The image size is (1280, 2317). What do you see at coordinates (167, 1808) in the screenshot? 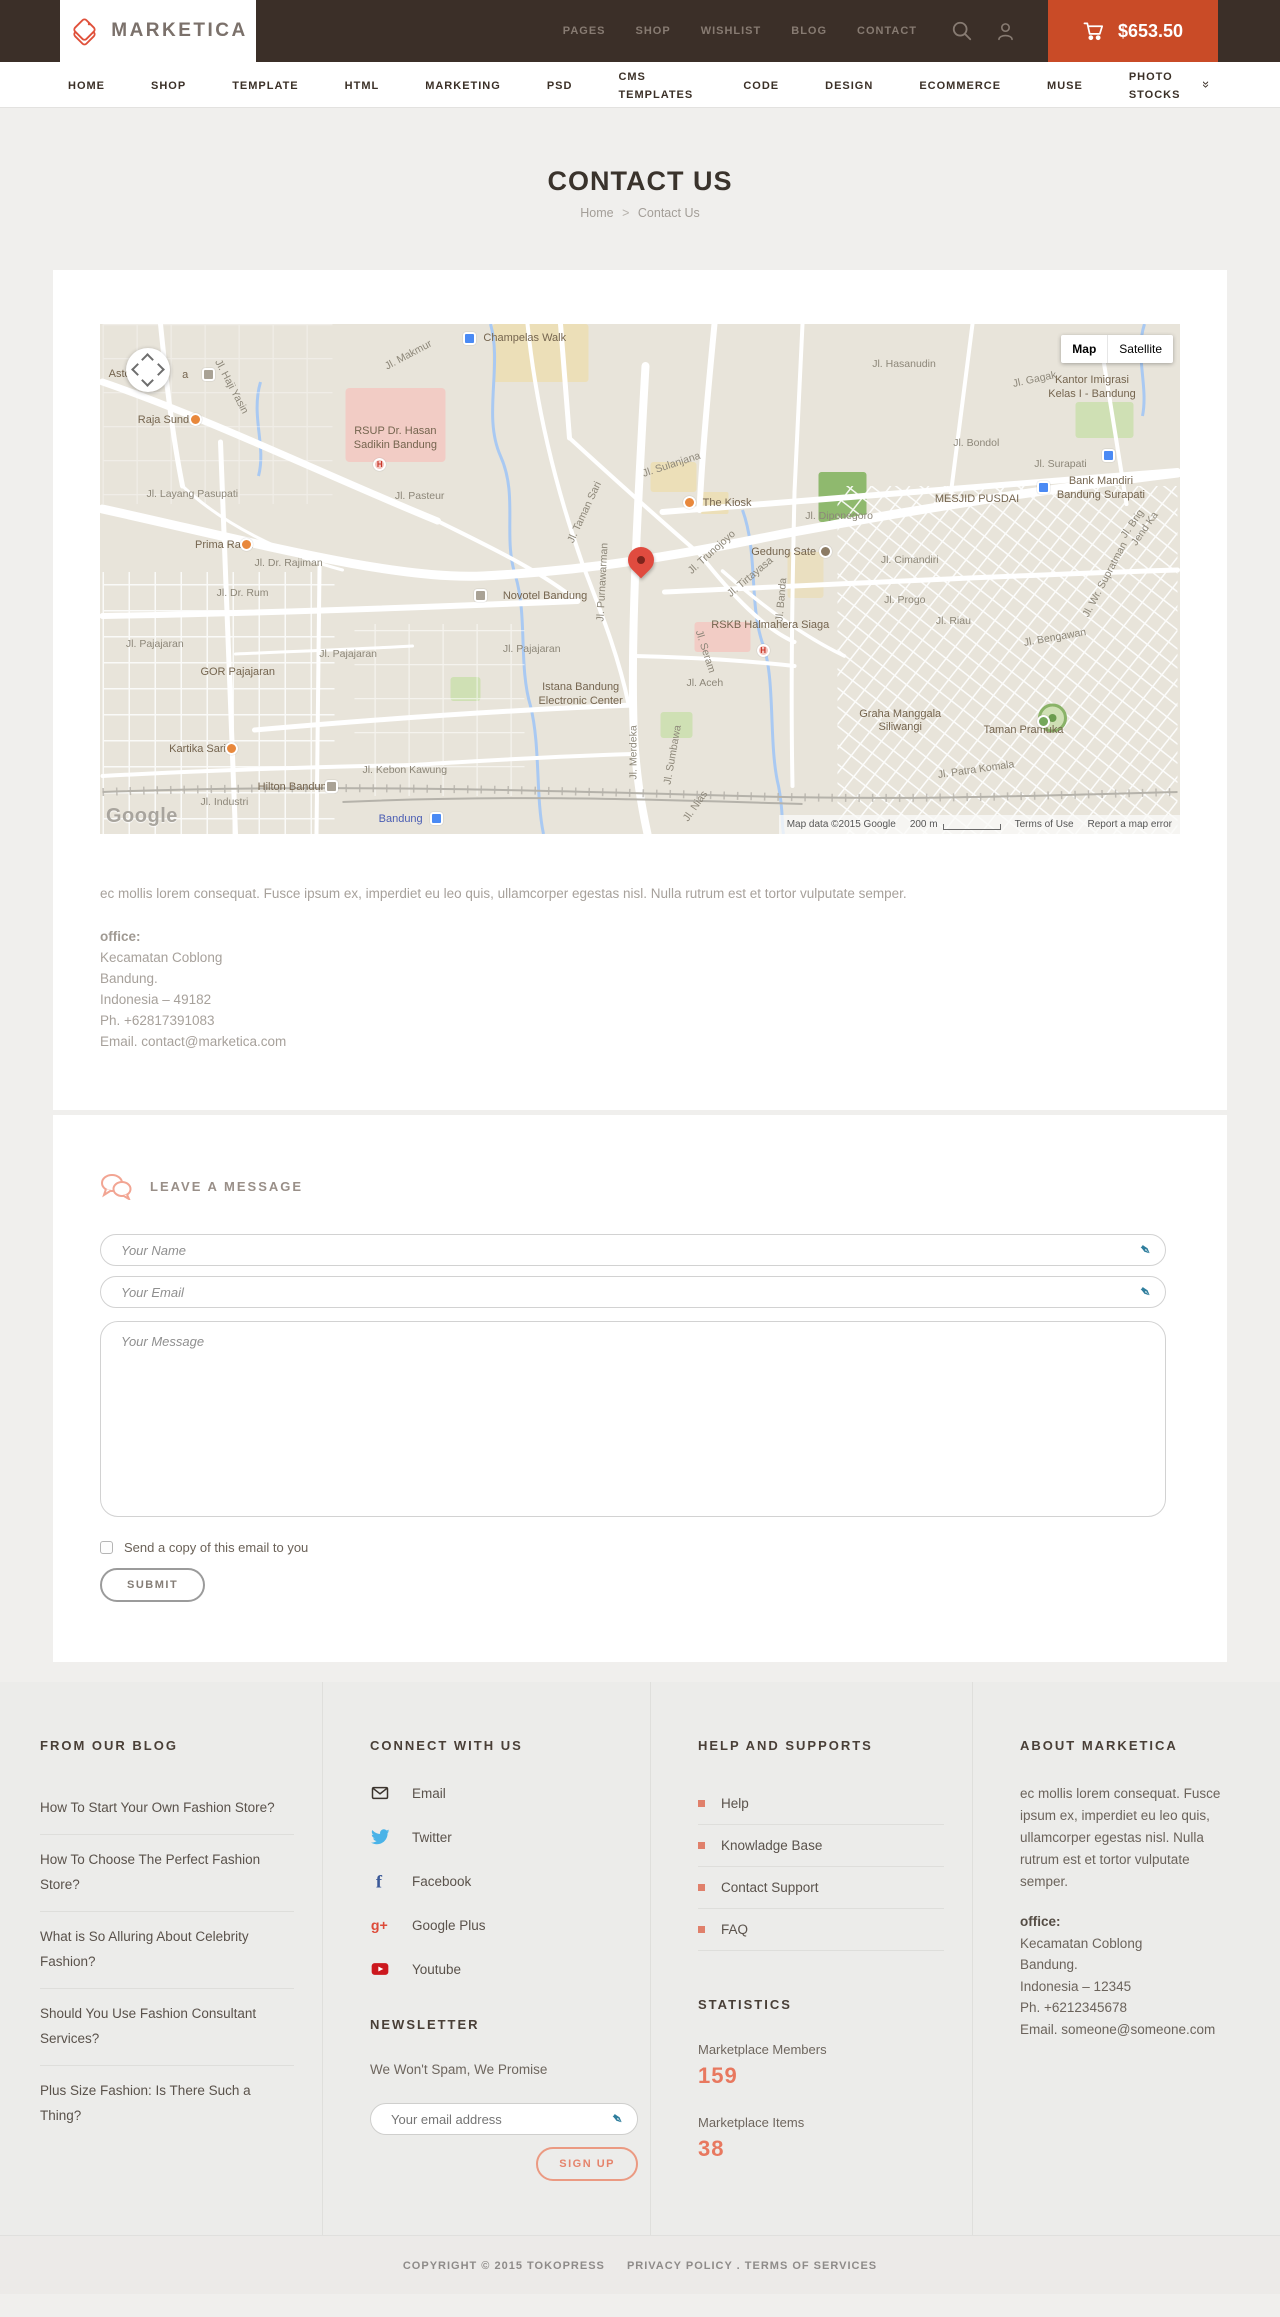
I see `blog-post-link: How To Start Your Own Fashion Store?` at bounding box center [167, 1808].